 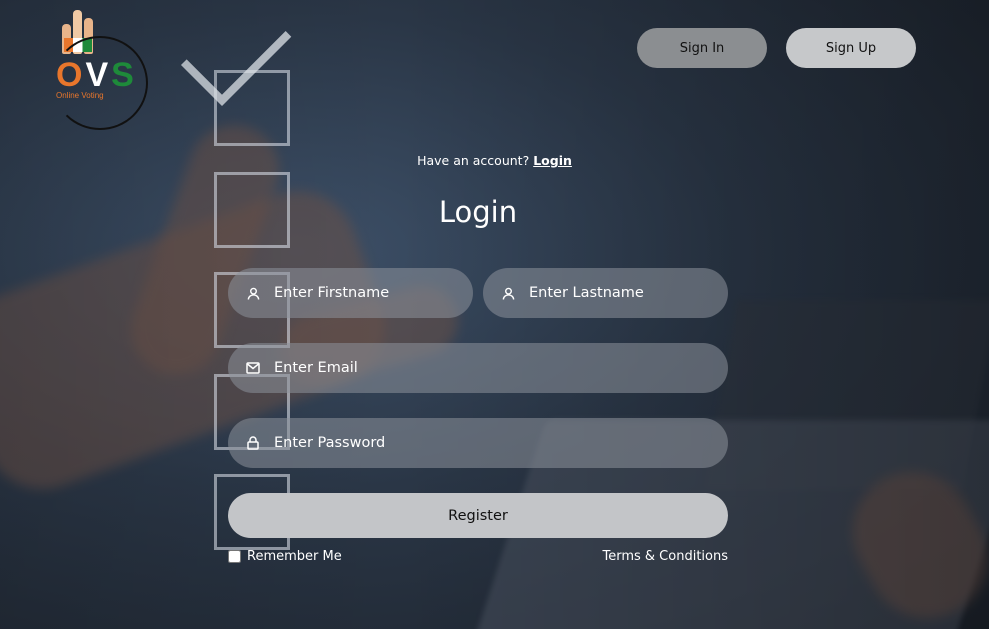 What do you see at coordinates (478, 212) in the screenshot?
I see `page-title: Login` at bounding box center [478, 212].